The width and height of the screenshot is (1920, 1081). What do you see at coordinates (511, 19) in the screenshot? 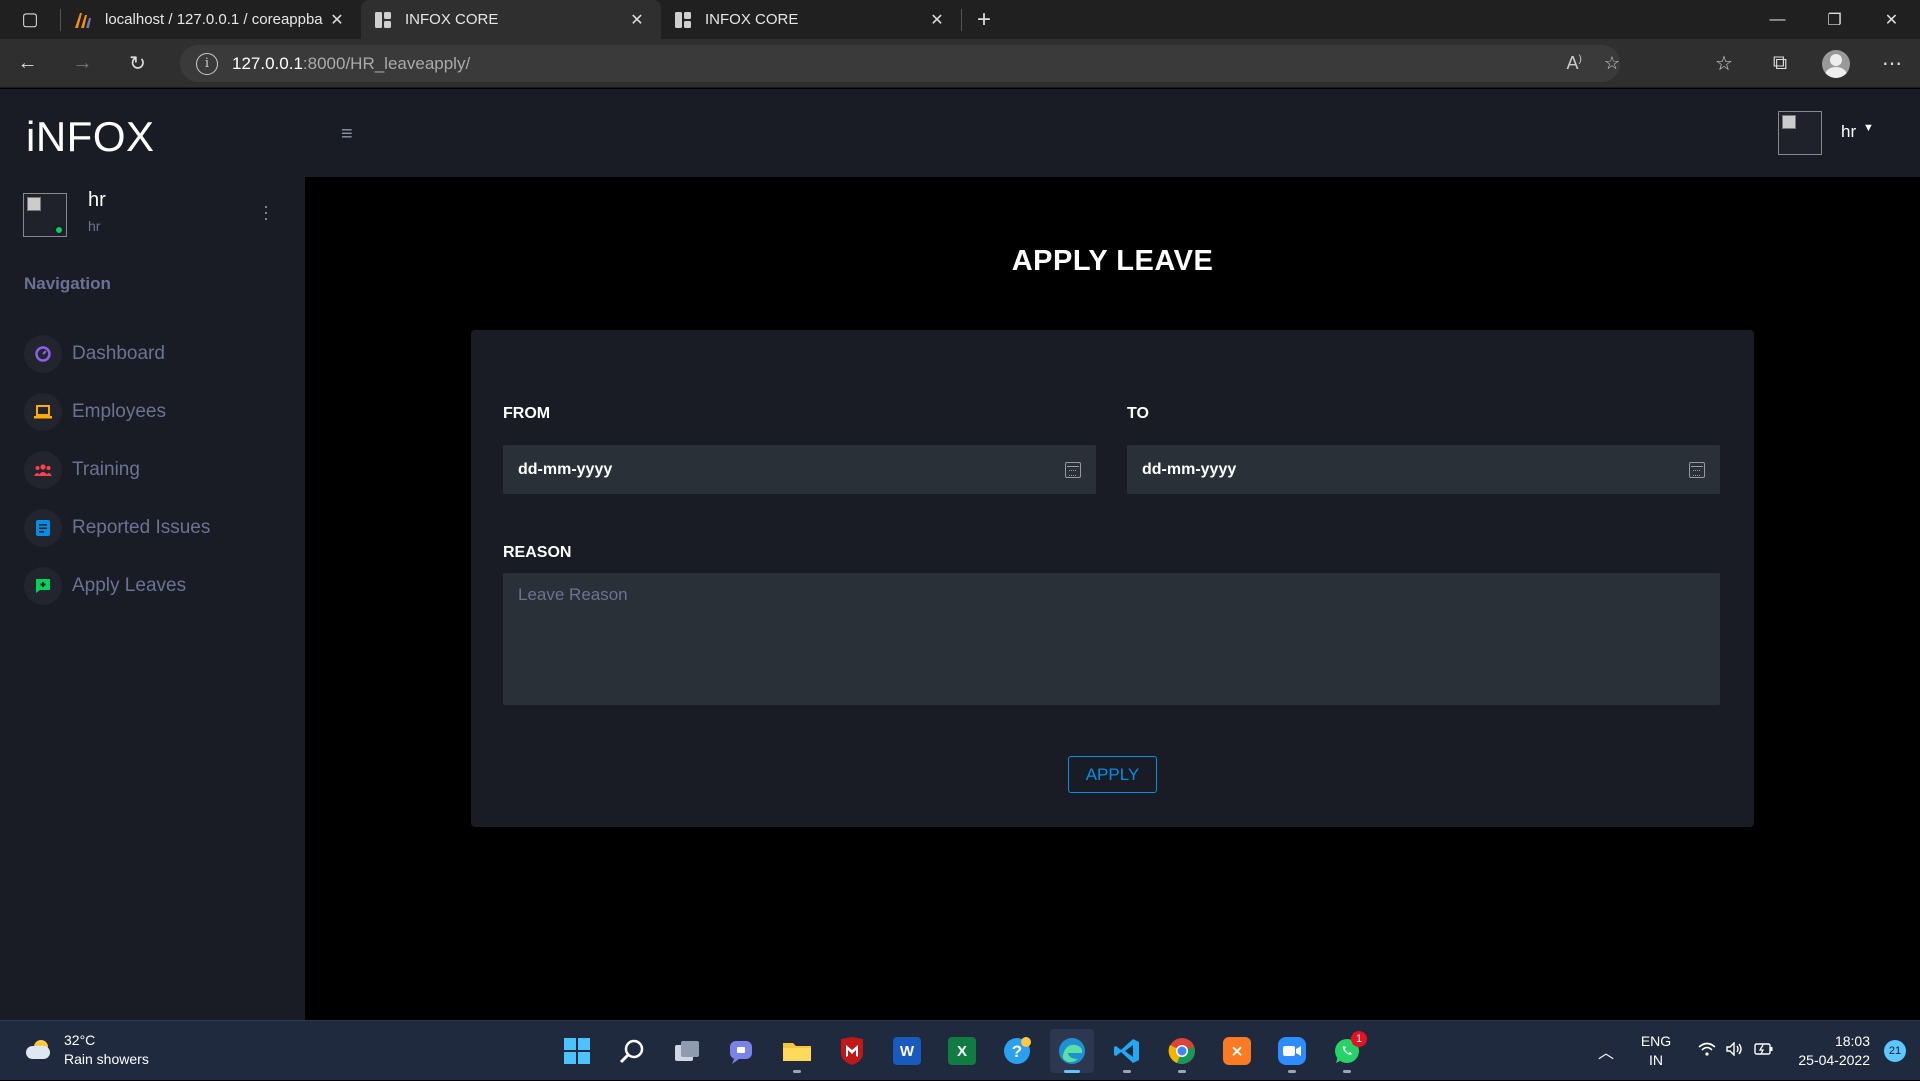
I see `browser-tab-infox-active: INFOX CORE ✕` at bounding box center [511, 19].